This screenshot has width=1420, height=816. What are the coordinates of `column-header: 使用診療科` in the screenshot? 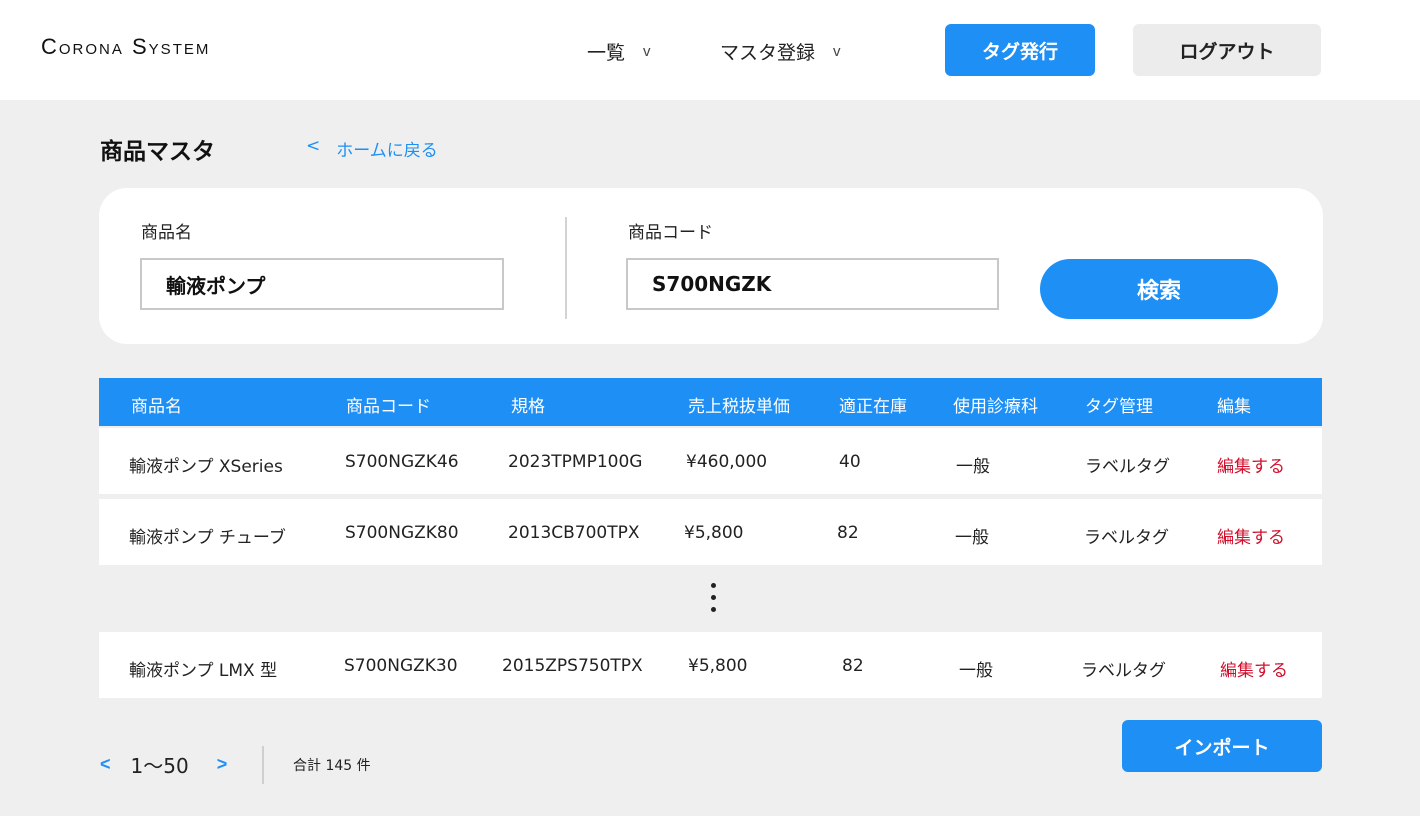 It's located at (995, 407).